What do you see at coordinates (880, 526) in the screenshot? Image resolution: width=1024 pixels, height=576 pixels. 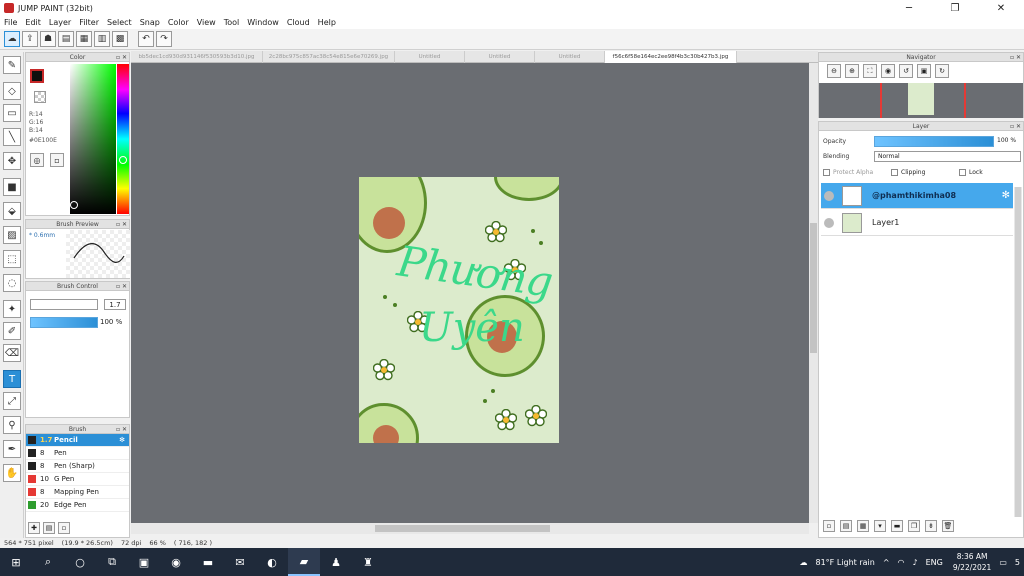 I see `layer-menu-icon: ▾` at bounding box center [880, 526].